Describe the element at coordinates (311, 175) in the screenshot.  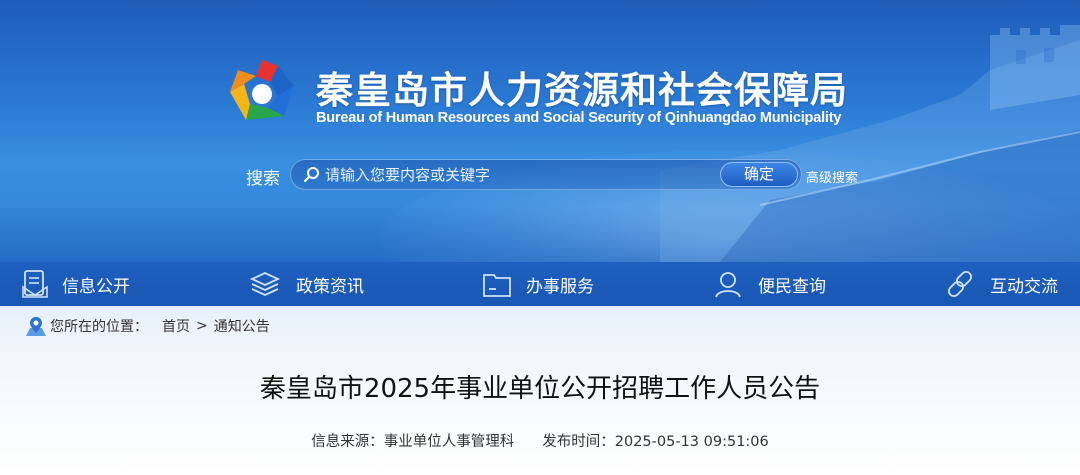
I see `search-icon` at that location.